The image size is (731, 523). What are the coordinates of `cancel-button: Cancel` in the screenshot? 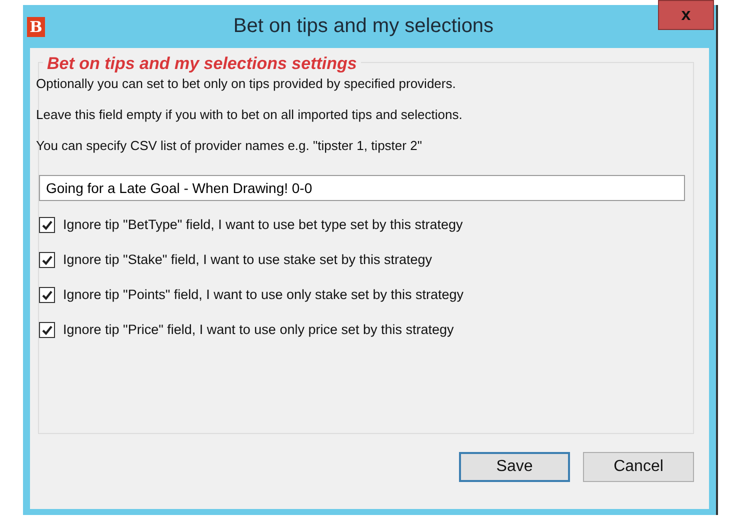 It's located at (638, 467).